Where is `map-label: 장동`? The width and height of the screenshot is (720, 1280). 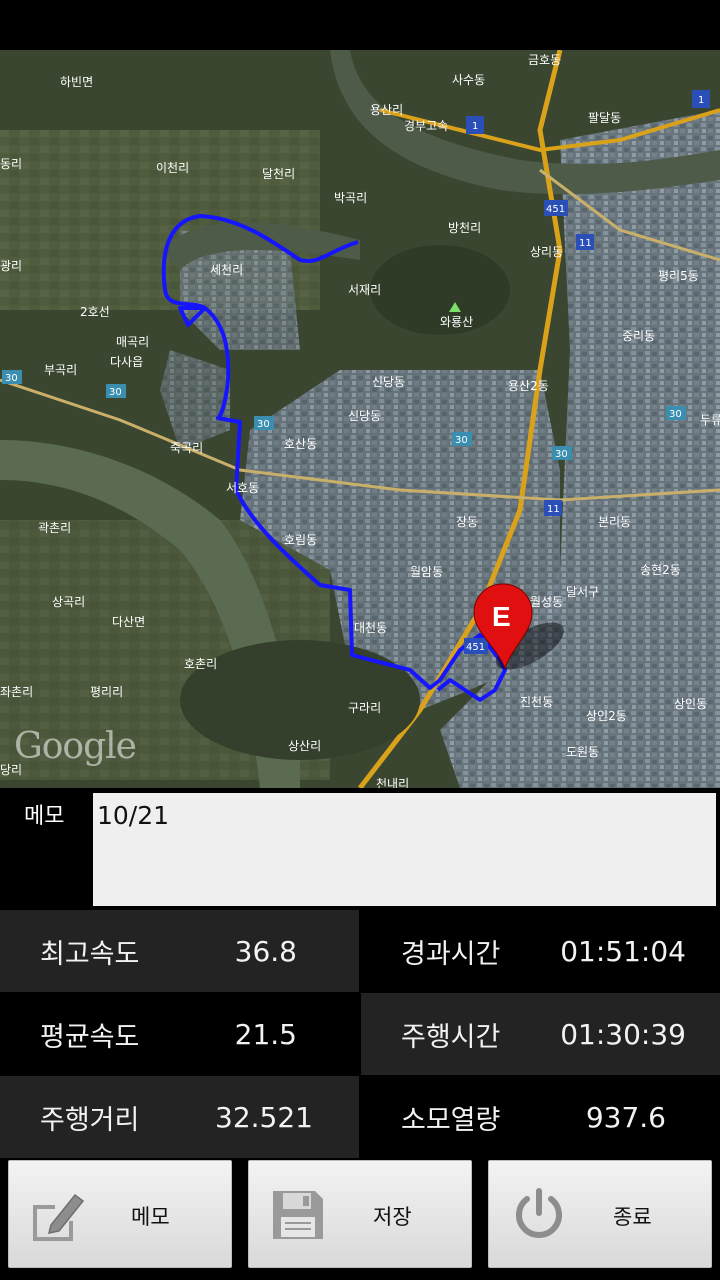
map-label: 장동 is located at coordinates (467, 522).